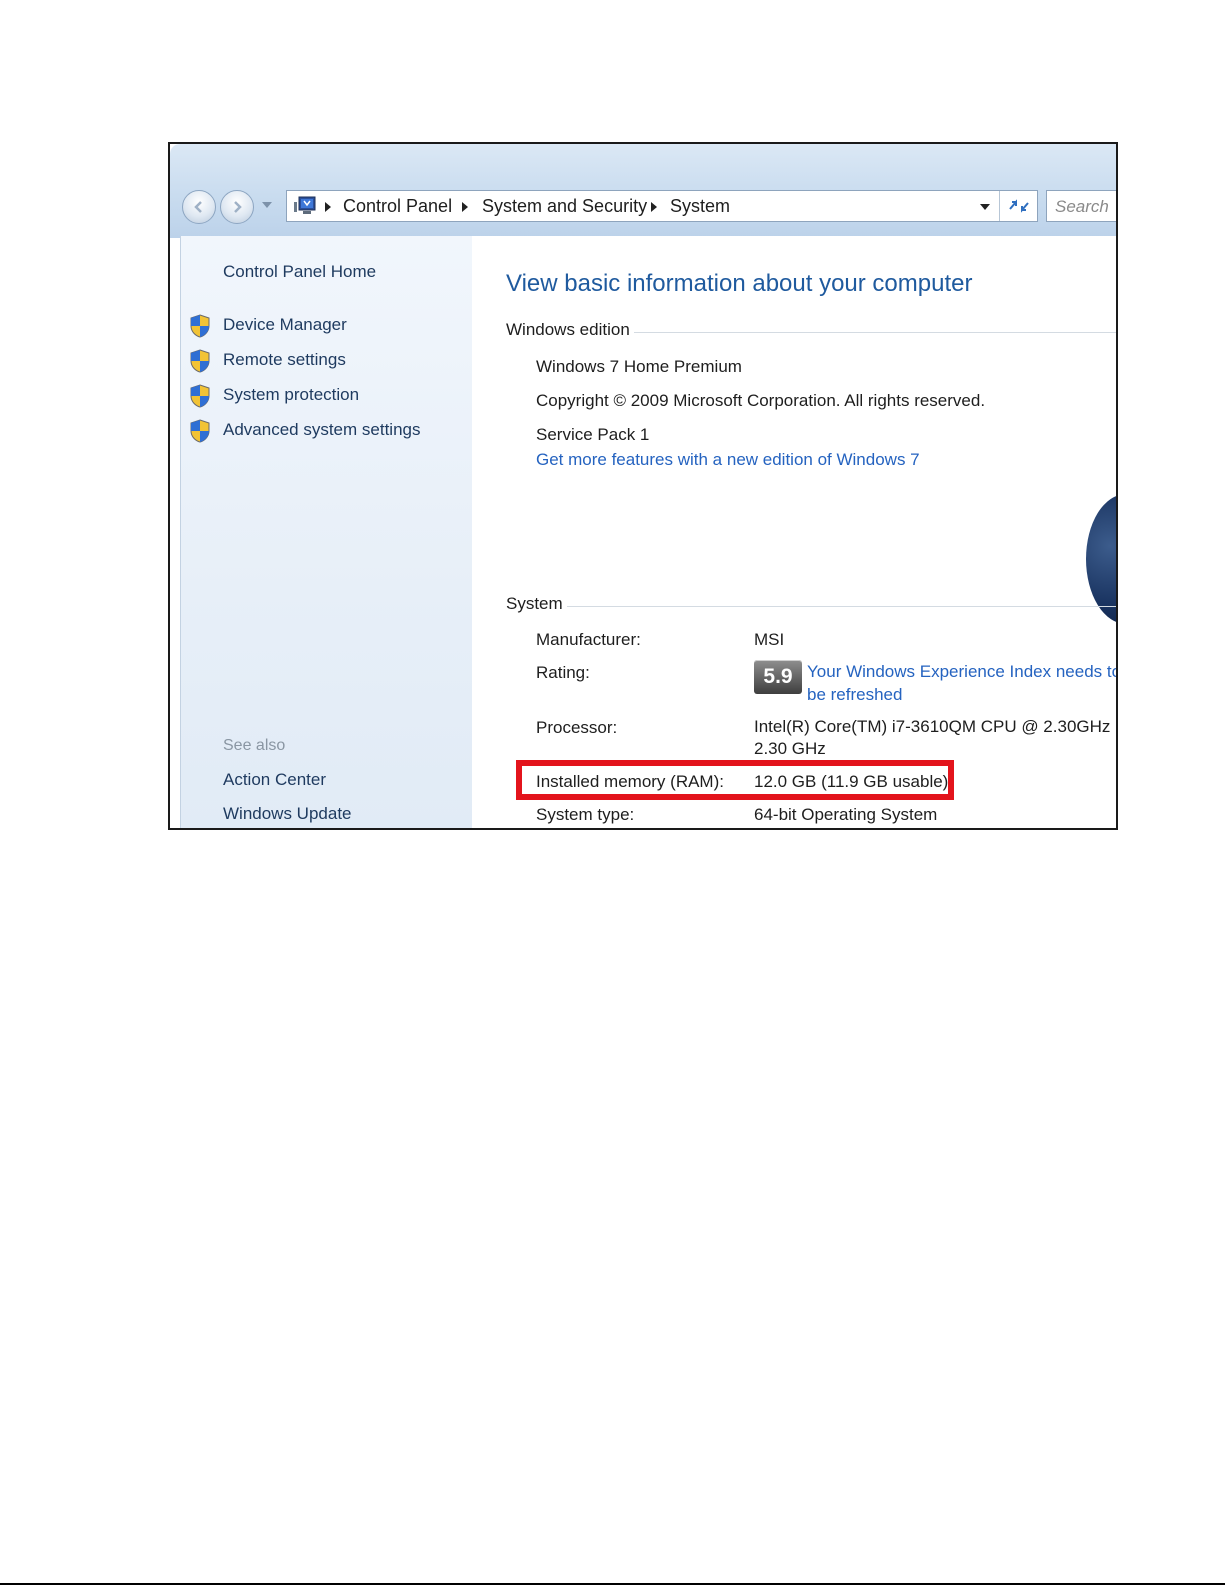 This screenshot has width=1225, height=1585. What do you see at coordinates (778, 677) in the screenshot?
I see `experience-index-badge: 5.9` at bounding box center [778, 677].